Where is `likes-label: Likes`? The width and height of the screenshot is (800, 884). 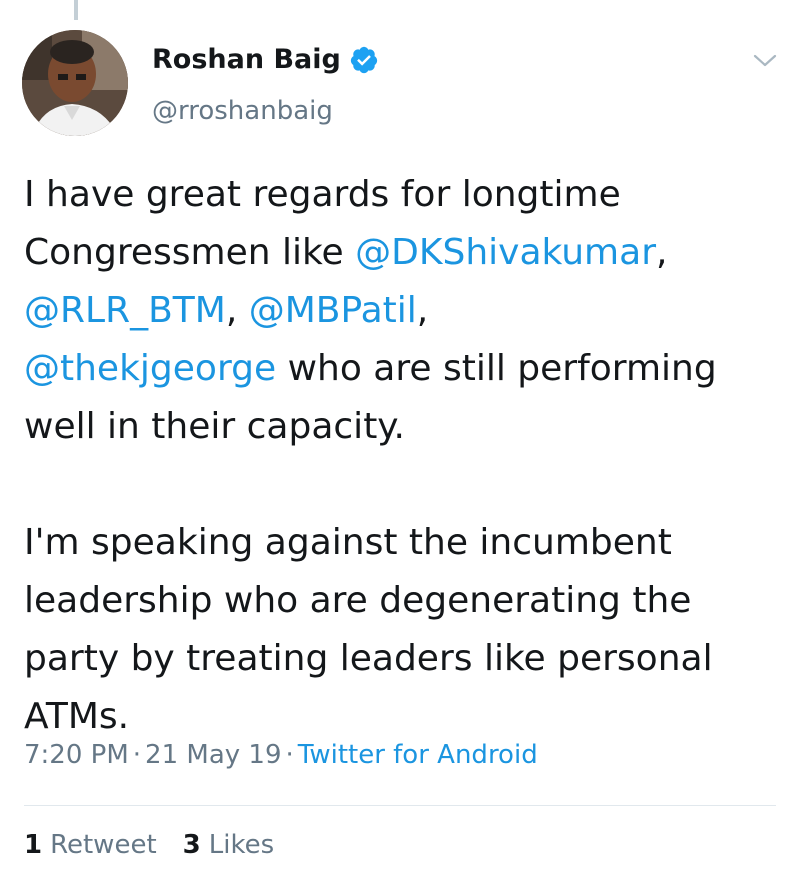 likes-label: Likes is located at coordinates (241, 845).